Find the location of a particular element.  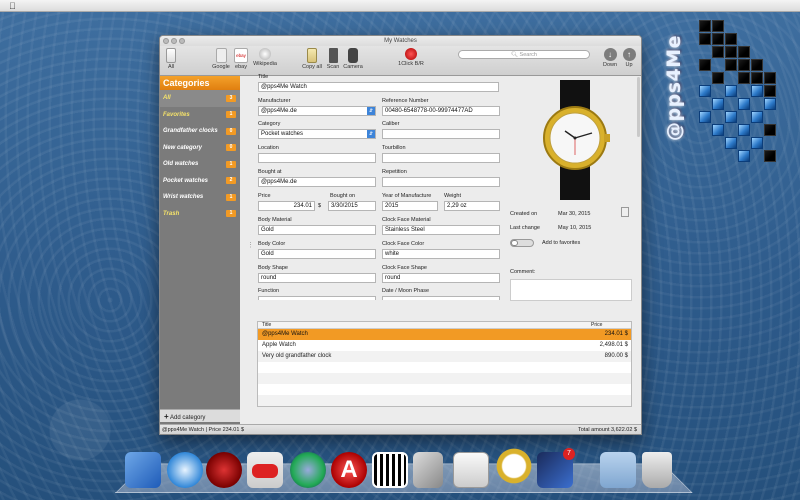

google-button: Google is located at coordinates (221, 59).